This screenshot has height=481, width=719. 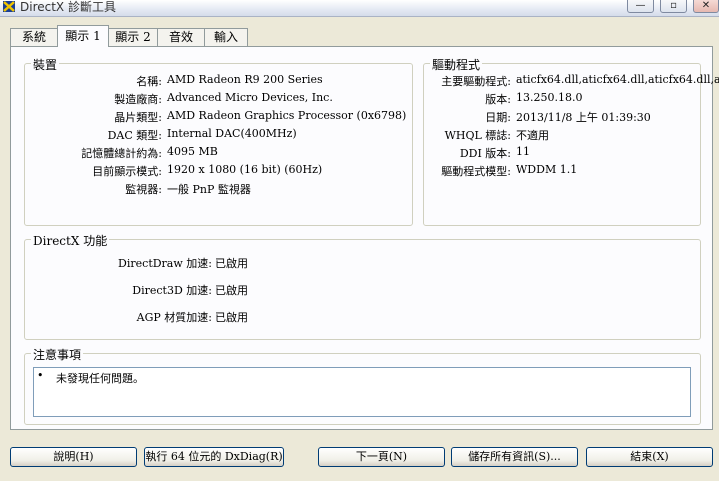 I want to click on run-64bit-dxdiag-button: 執行 64 位元的 DxDiag(R), so click(x=214, y=457).